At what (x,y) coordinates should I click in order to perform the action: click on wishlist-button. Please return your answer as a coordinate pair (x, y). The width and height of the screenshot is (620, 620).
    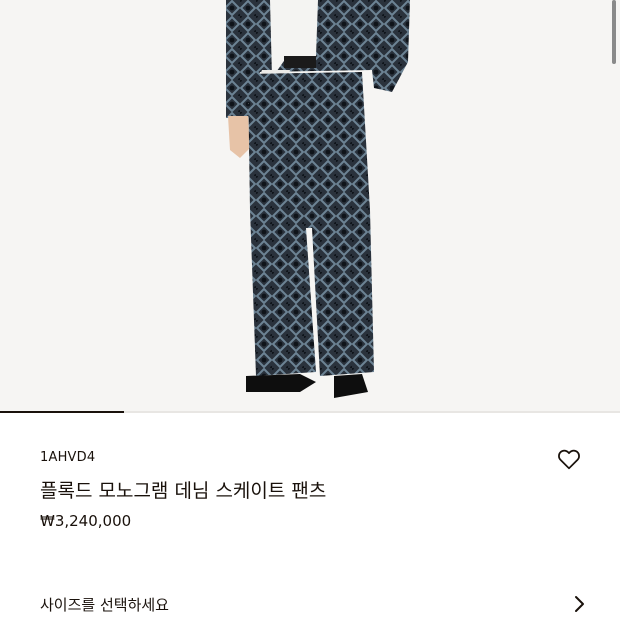
    Looking at the image, I should click on (569, 459).